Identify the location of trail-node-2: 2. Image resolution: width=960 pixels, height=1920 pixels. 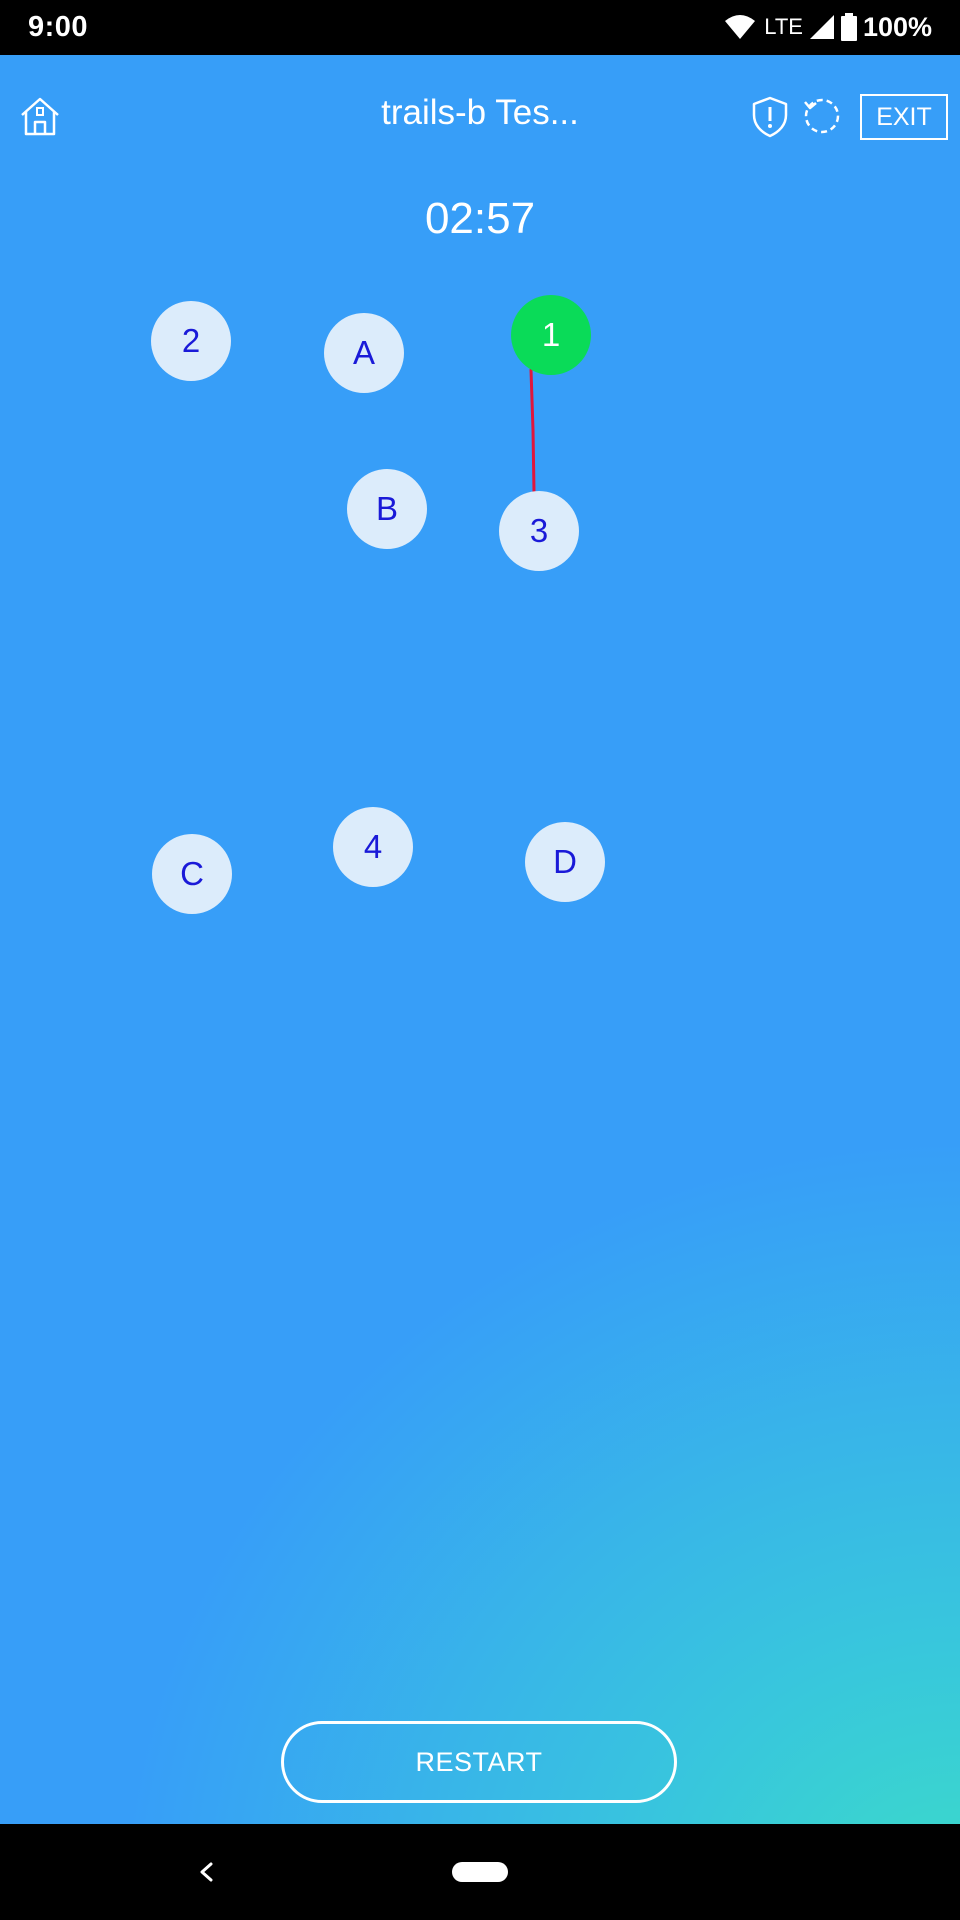
(191, 341).